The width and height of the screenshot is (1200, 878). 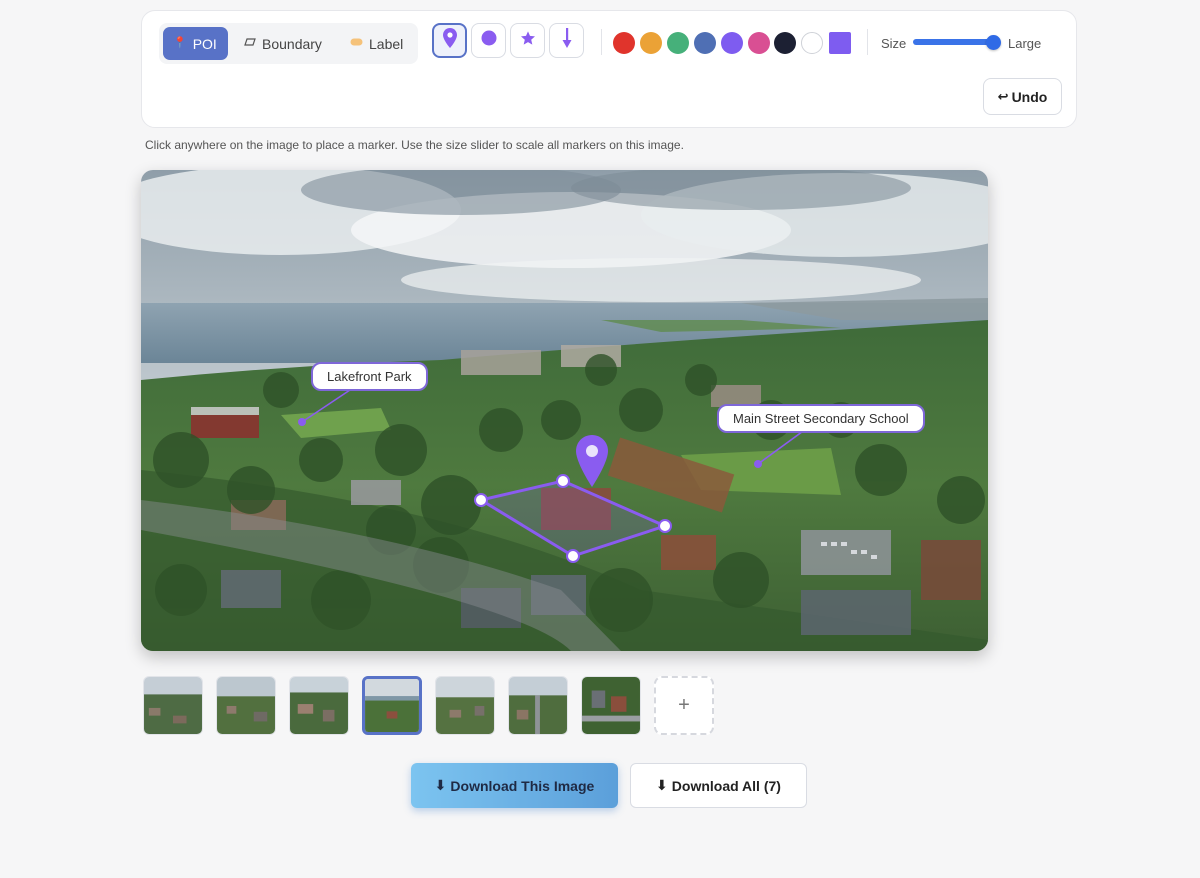 I want to click on color-swatch-purple, so click(x=732, y=43).